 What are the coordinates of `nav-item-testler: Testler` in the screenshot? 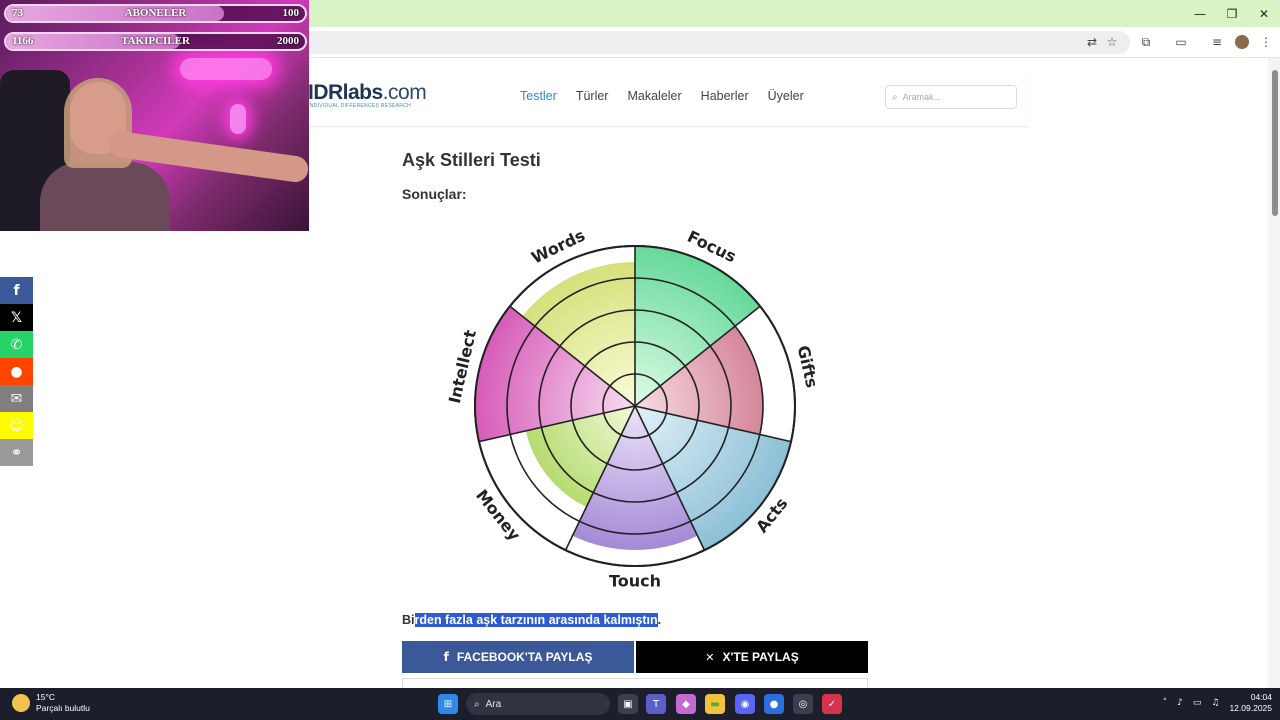 It's located at (538, 96).